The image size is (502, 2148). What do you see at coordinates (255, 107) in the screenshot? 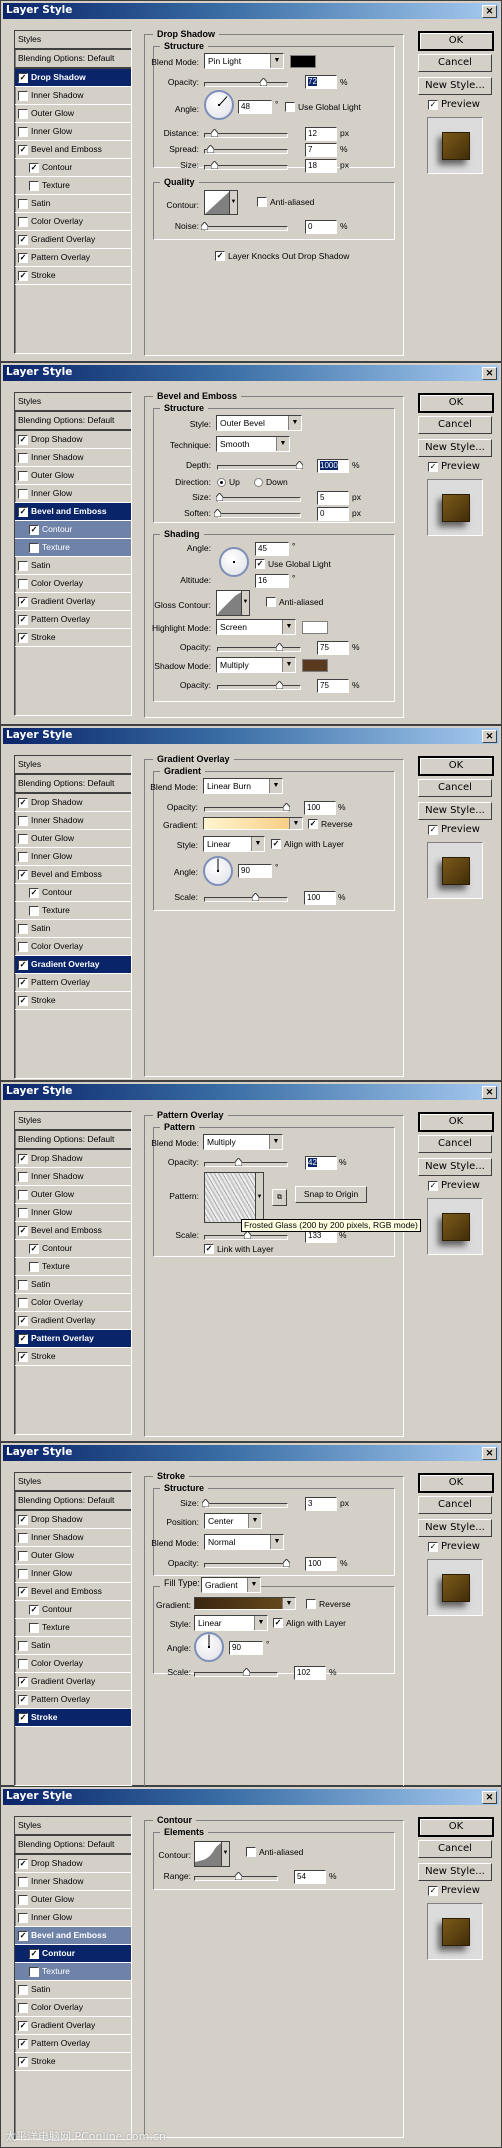
I see `angle-input: 48` at bounding box center [255, 107].